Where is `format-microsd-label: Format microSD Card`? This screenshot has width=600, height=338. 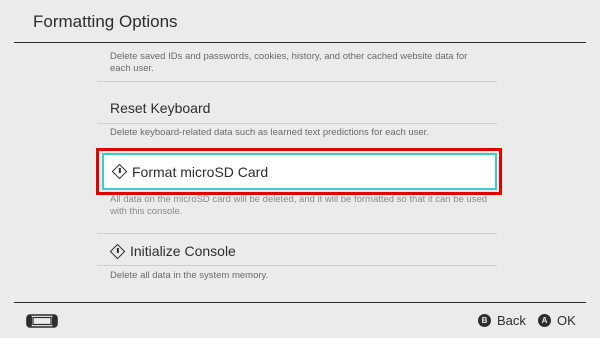
format-microsd-label: Format microSD Card is located at coordinates (200, 171).